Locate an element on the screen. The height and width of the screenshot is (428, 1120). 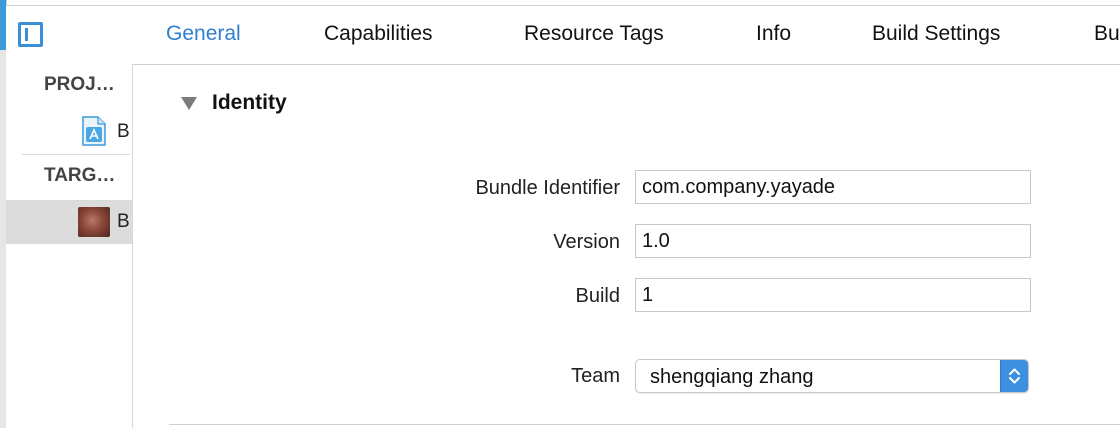
sidebar-toggle-icon is located at coordinates (30, 34).